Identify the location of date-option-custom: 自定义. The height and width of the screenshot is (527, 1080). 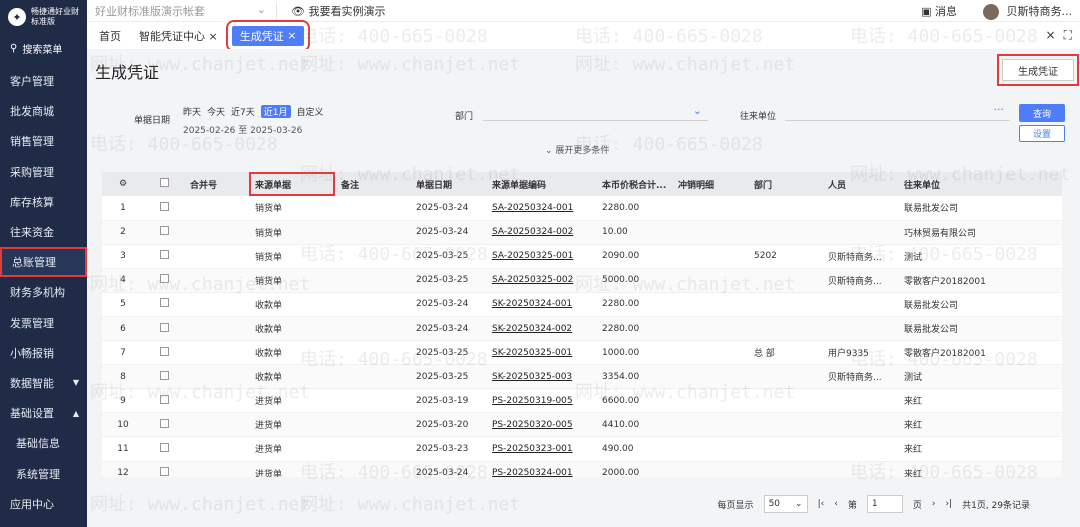
(310, 111).